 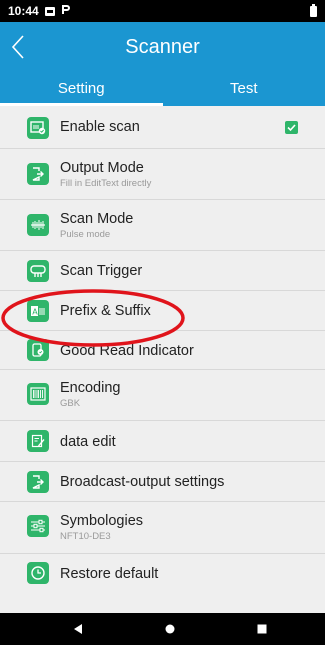 What do you see at coordinates (102, 168) in the screenshot?
I see `setting-label: Output Mode` at bounding box center [102, 168].